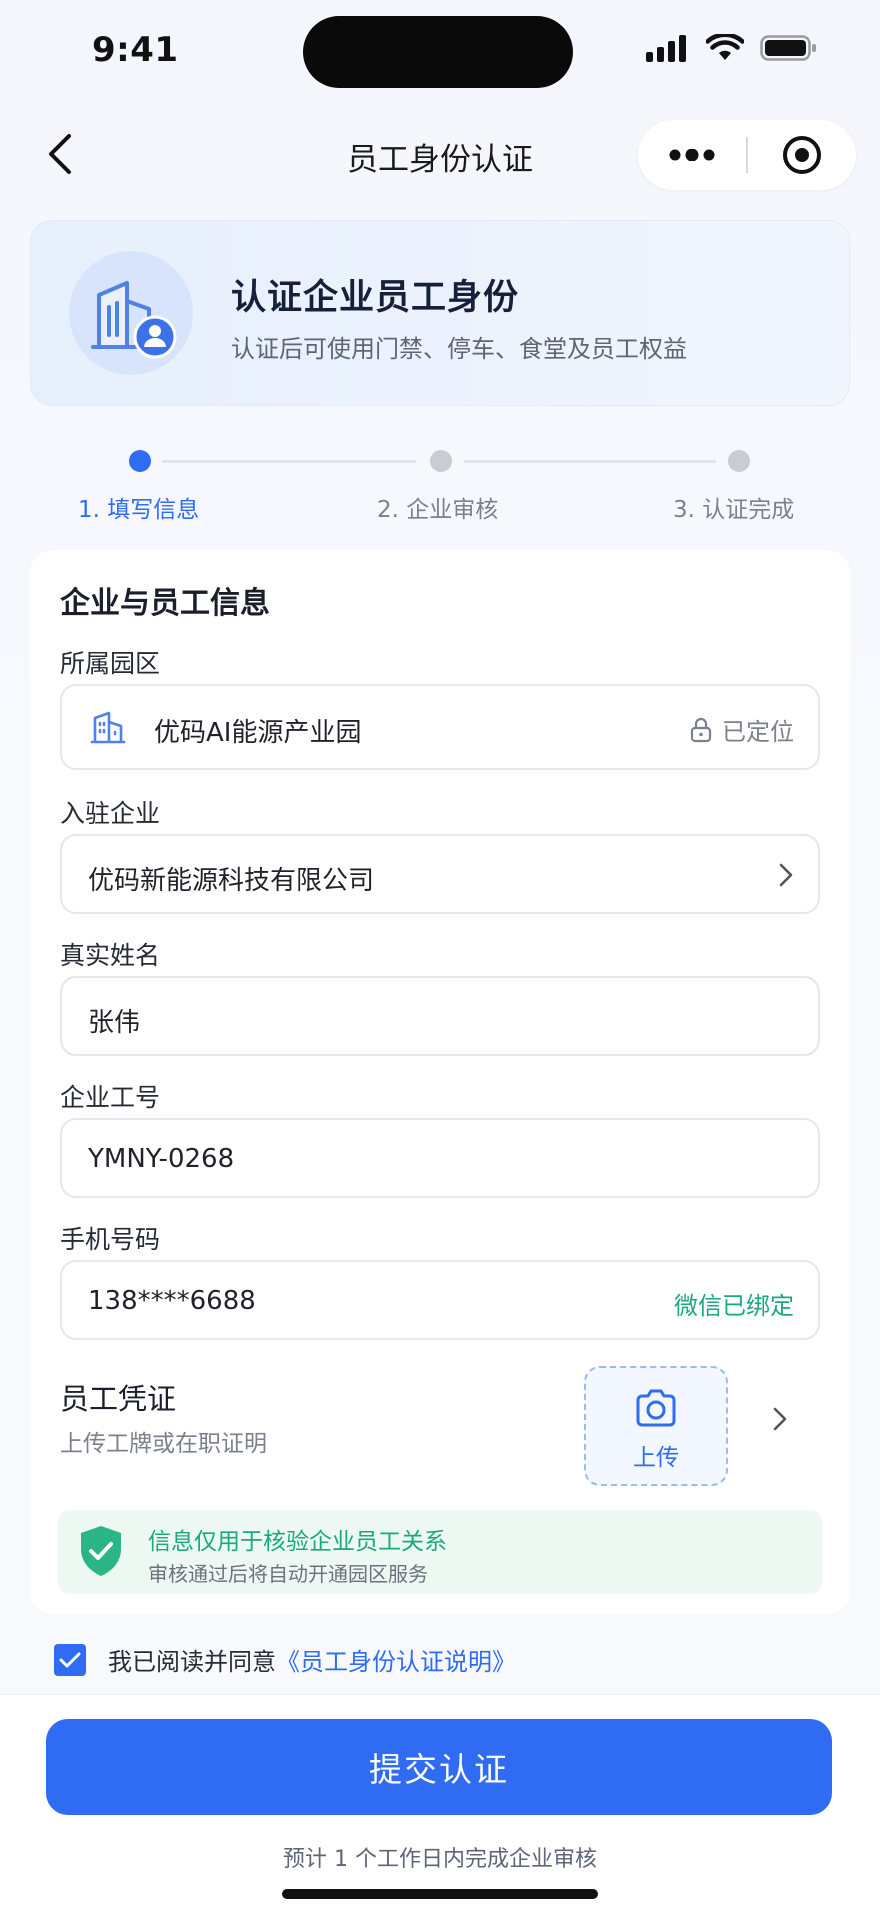  Describe the element at coordinates (396, 1659) in the screenshot. I see `agreement-link: 《员工身份认证说明》` at that location.